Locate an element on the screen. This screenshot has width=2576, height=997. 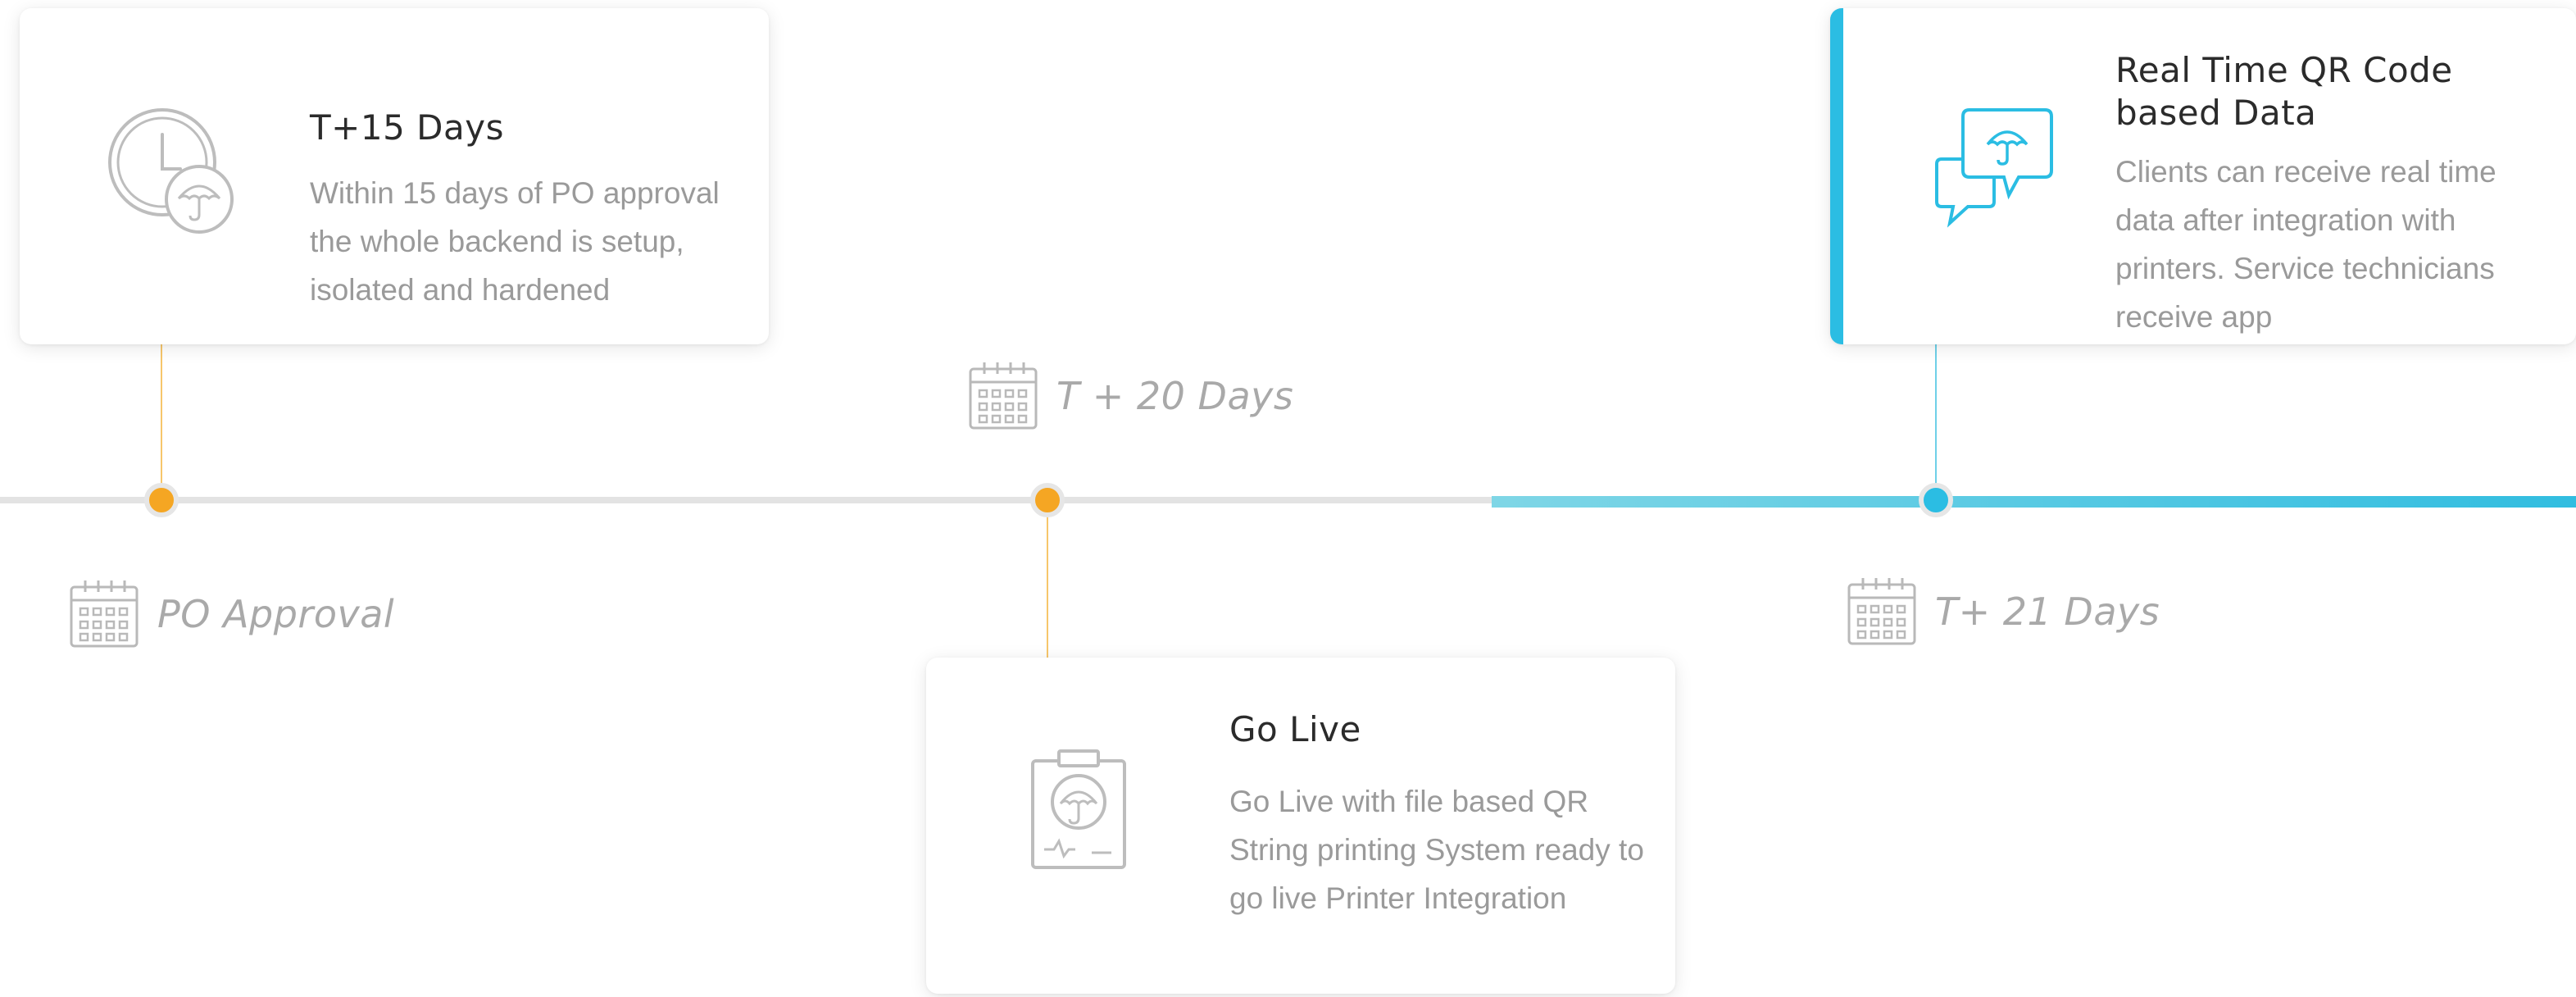
milestone-dot-realtime is located at coordinates (1936, 500).